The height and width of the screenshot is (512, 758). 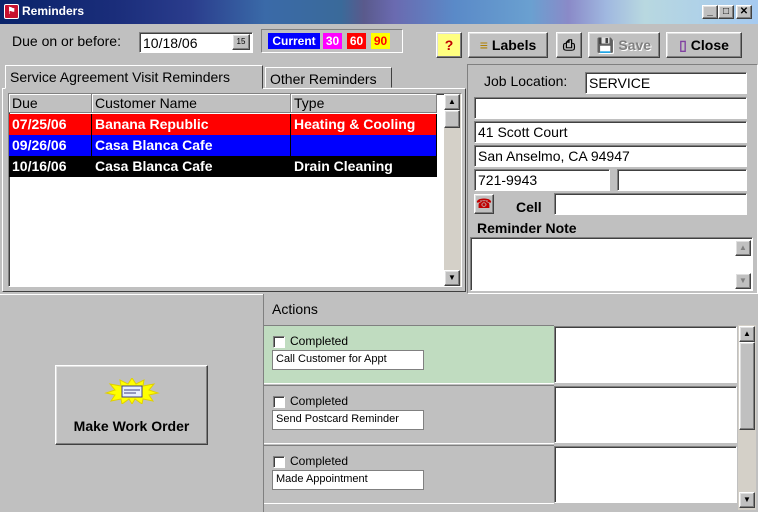 I want to click on close-button: ▯ Close, so click(x=704, y=45).